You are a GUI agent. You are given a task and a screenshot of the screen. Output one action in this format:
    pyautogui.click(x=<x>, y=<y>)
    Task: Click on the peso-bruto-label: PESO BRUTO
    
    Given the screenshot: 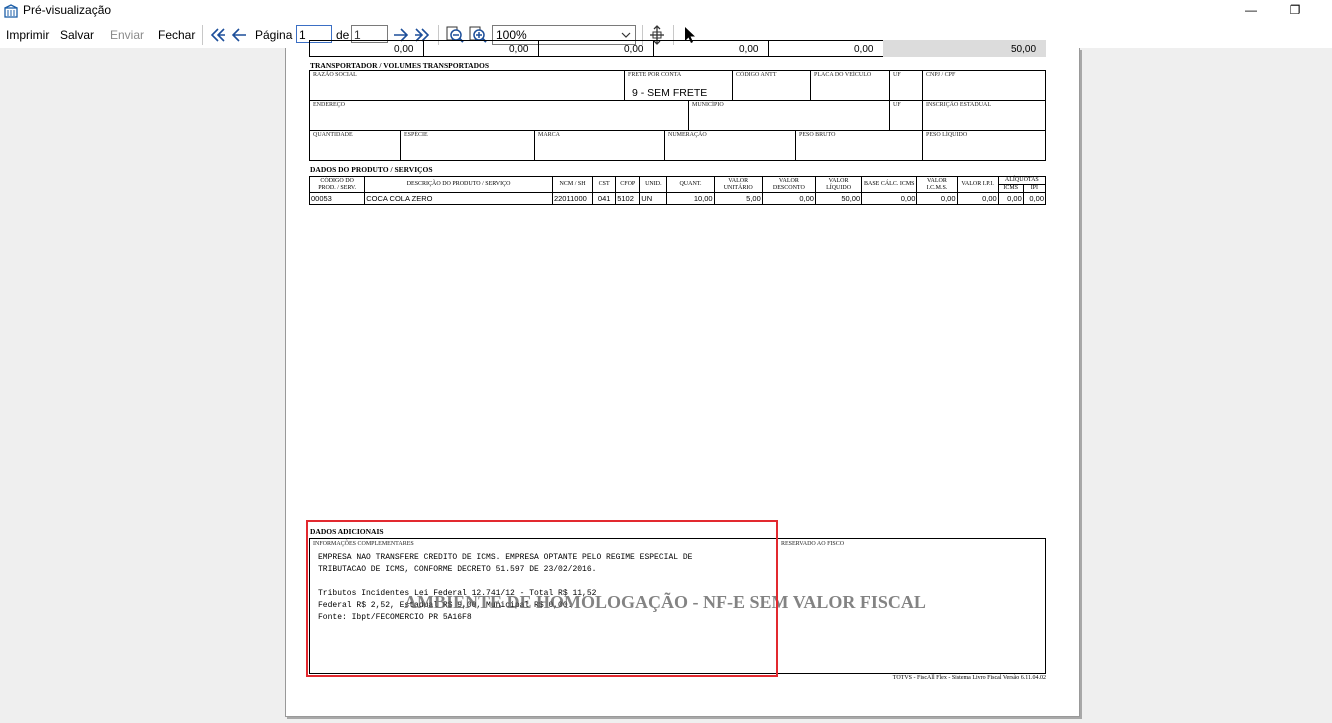 What is the action you would take?
    pyautogui.click(x=817, y=135)
    